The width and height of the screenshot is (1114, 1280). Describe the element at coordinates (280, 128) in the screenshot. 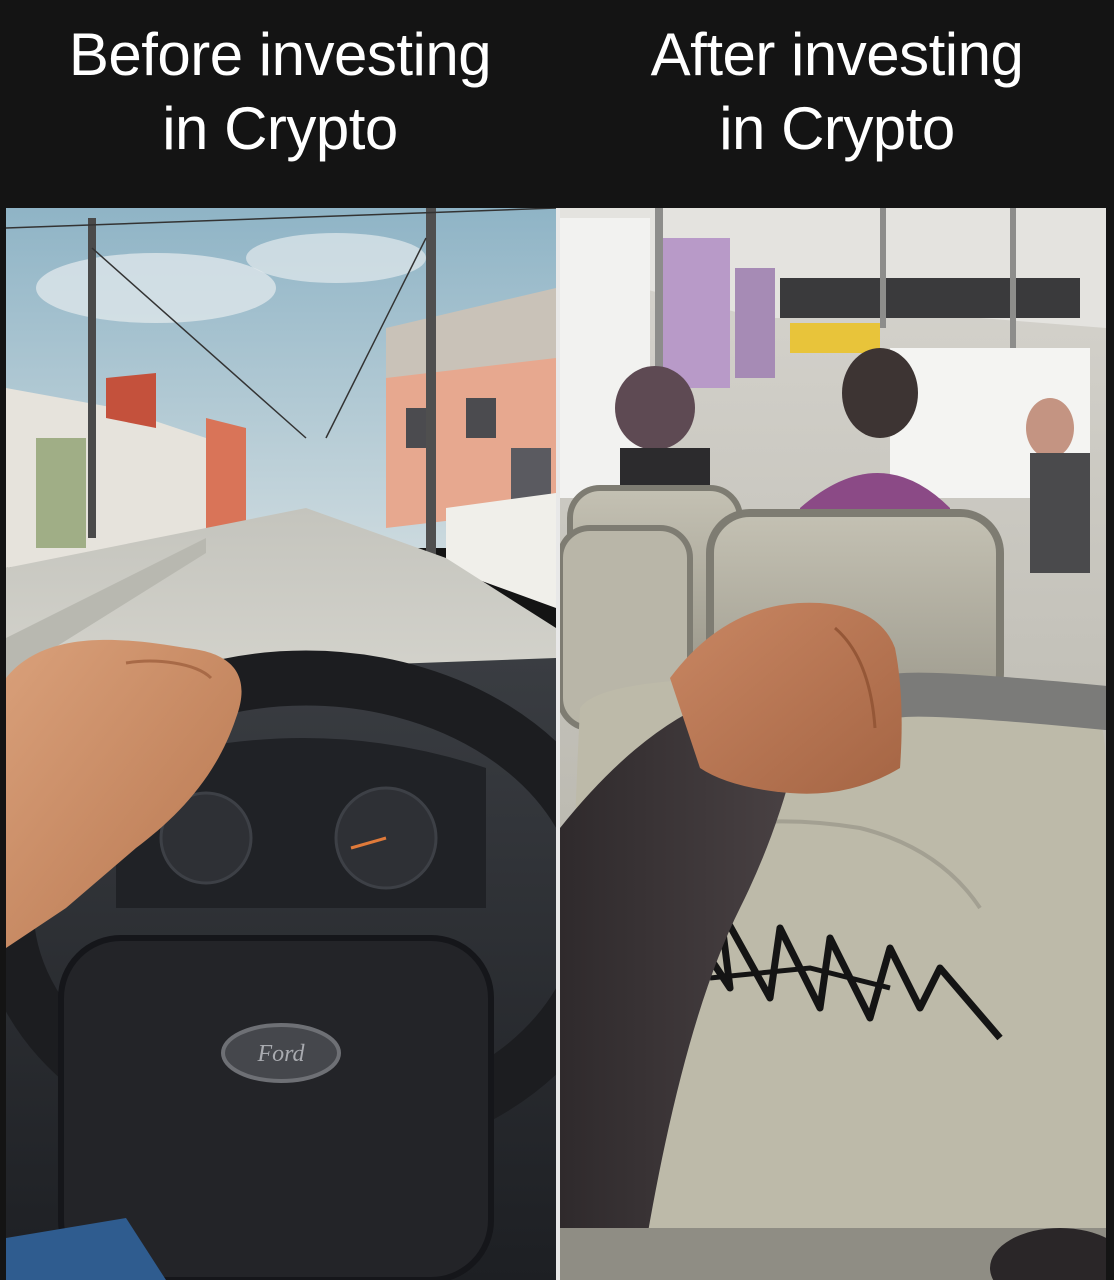

I see `caption-before-line2: in Crypto` at that location.